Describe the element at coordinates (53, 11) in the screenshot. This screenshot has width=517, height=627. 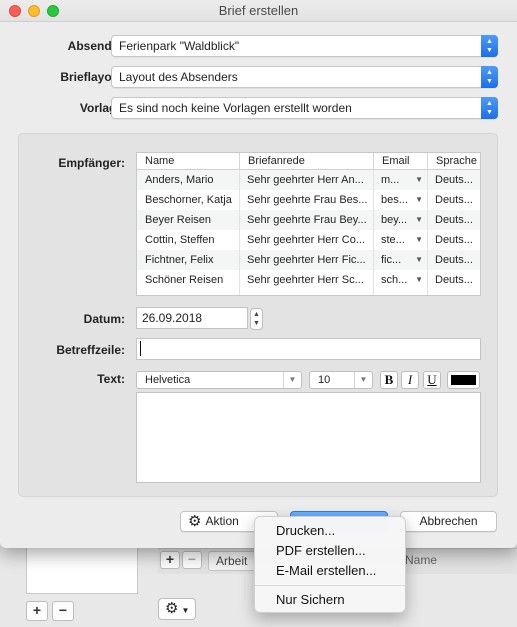
I see `maximize-window-button` at that location.